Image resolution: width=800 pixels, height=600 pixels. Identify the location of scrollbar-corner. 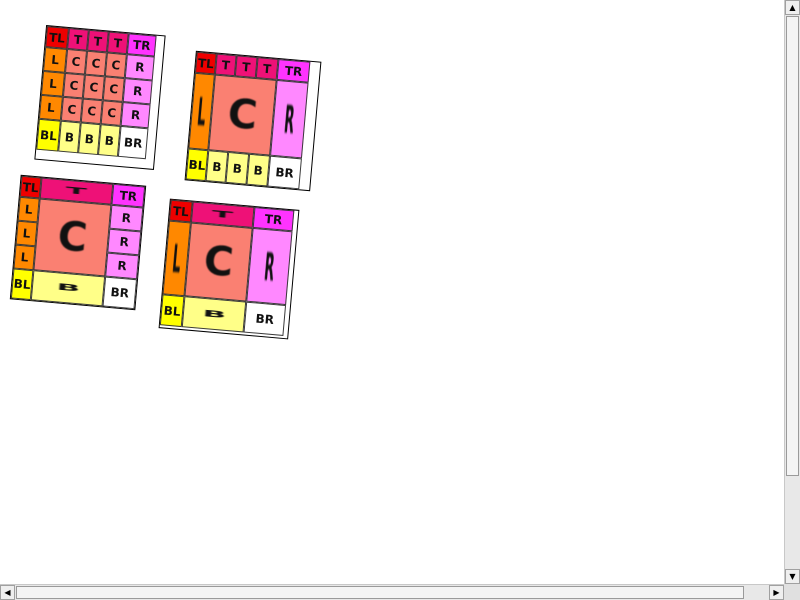
(792, 592).